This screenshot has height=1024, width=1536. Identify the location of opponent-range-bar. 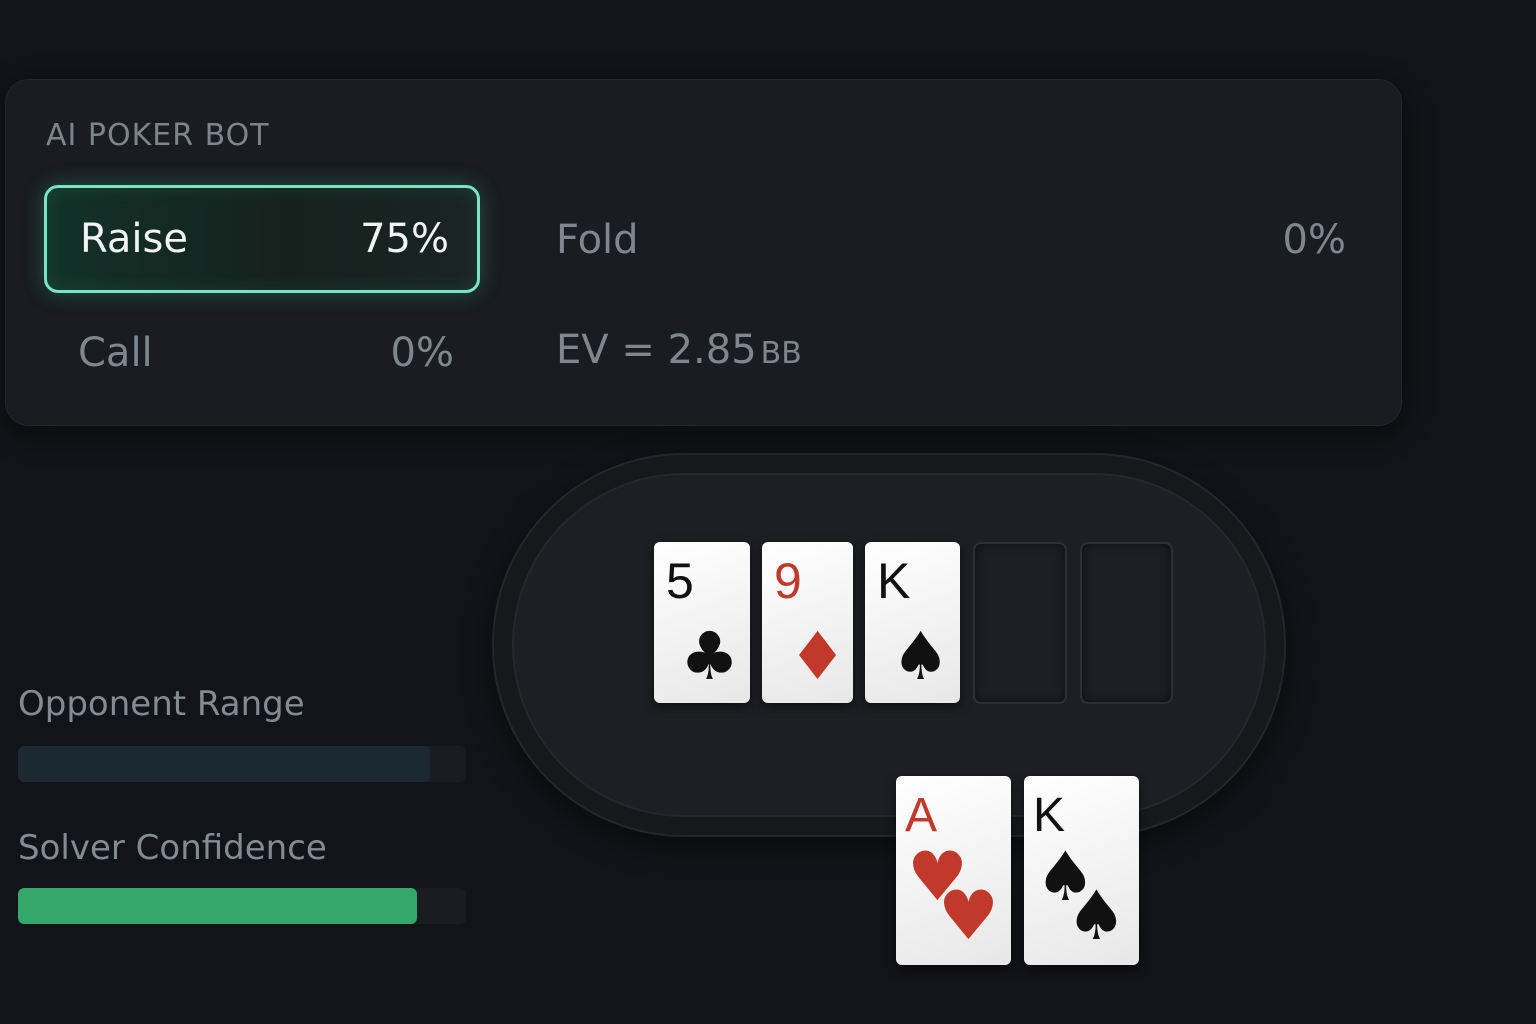
(242, 764).